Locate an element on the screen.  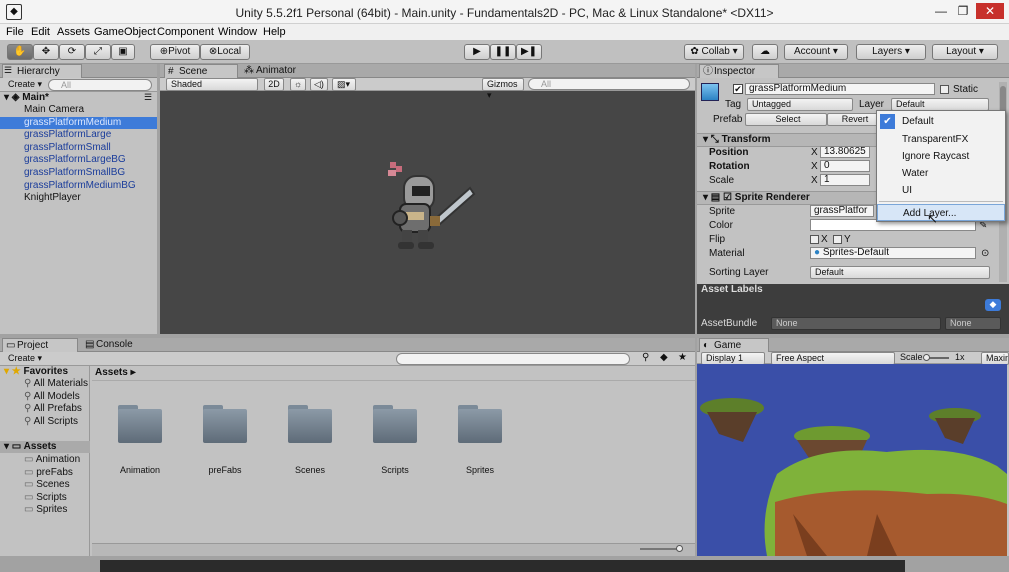
game-scale-slider-thumb is located at coordinates (926, 357).